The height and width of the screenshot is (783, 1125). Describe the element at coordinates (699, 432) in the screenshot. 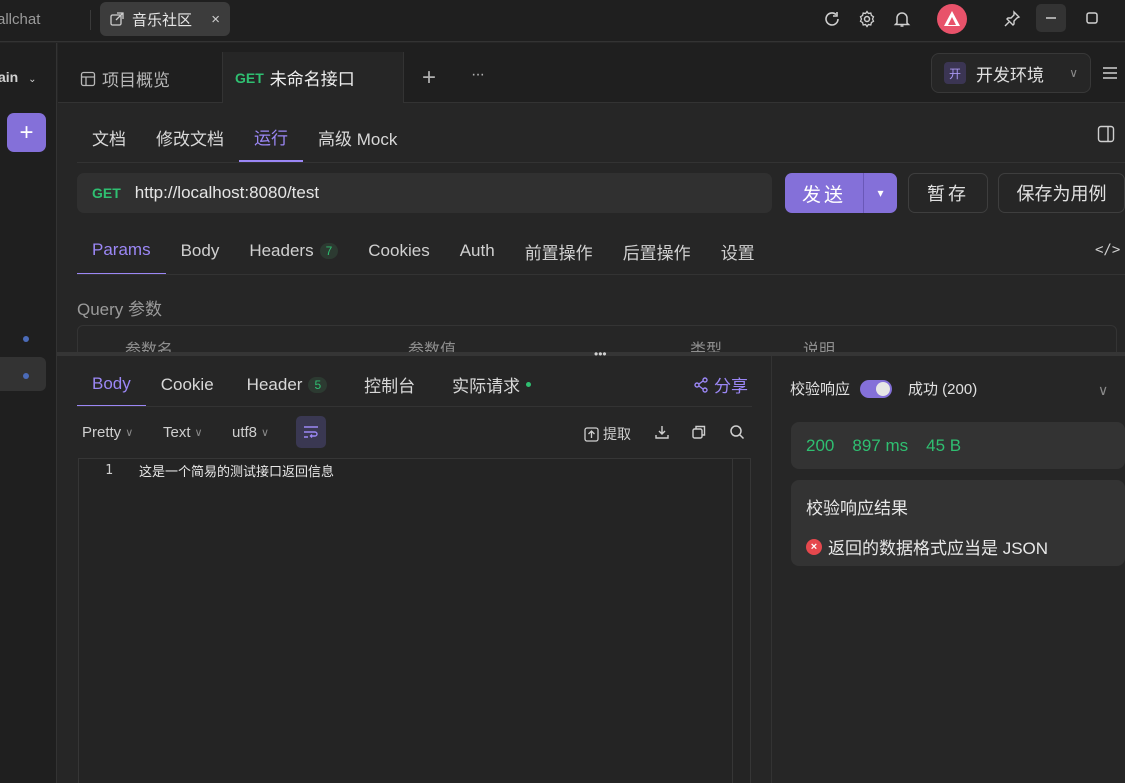

I see `copy-icon` at that location.